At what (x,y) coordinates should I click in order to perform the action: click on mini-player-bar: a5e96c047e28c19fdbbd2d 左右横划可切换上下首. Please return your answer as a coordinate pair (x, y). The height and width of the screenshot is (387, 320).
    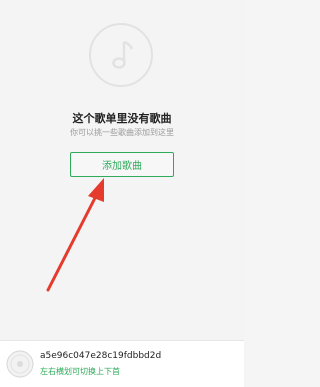
    Looking at the image, I should click on (122, 363).